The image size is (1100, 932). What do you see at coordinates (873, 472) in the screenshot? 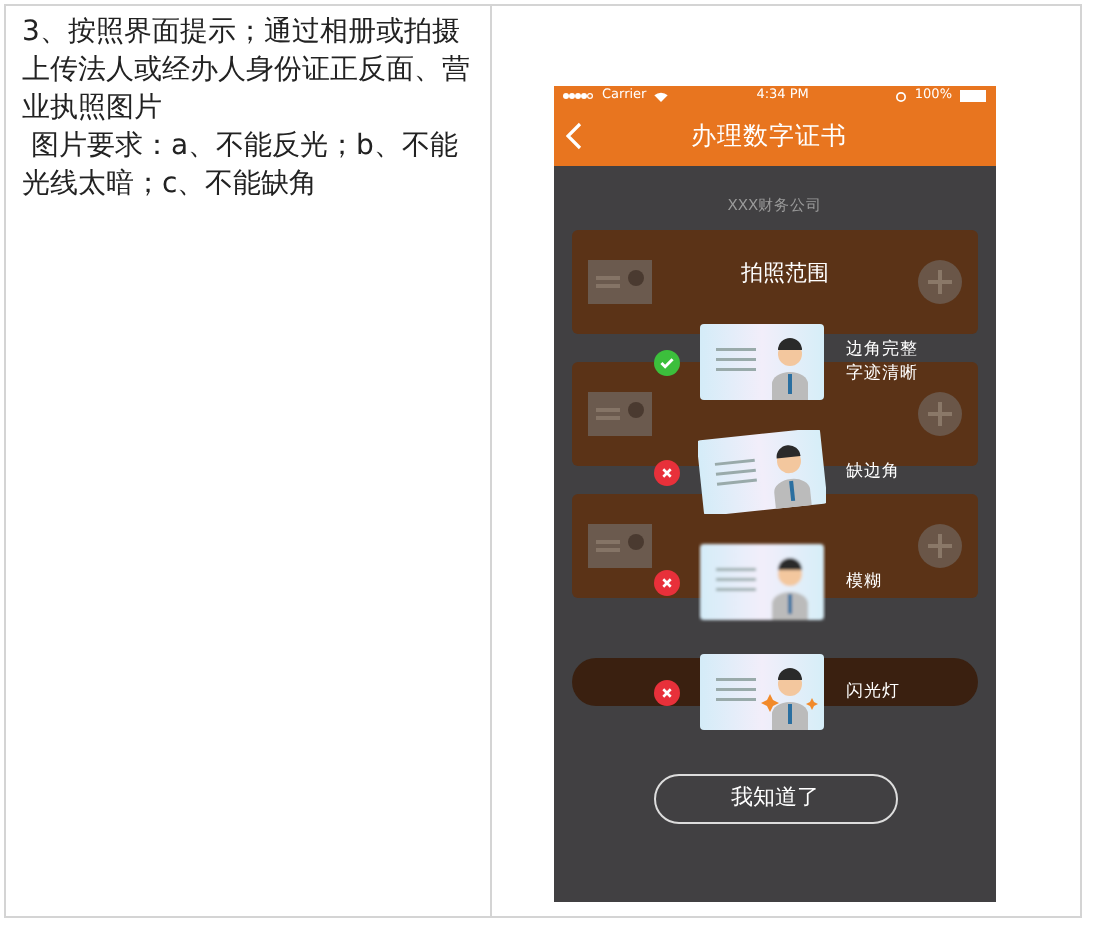
I see `sample-label: 缺边角` at bounding box center [873, 472].